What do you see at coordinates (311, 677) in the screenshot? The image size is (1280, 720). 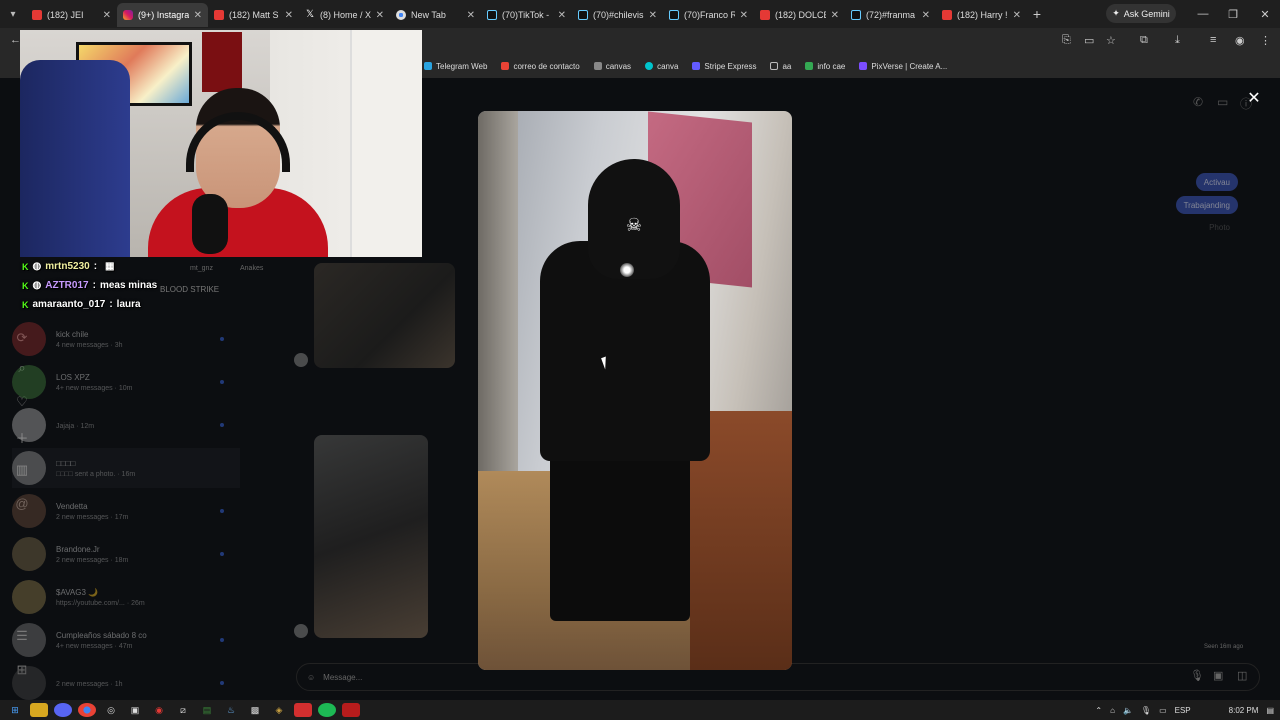 I see `emoji-icon: ☺` at bounding box center [311, 677].